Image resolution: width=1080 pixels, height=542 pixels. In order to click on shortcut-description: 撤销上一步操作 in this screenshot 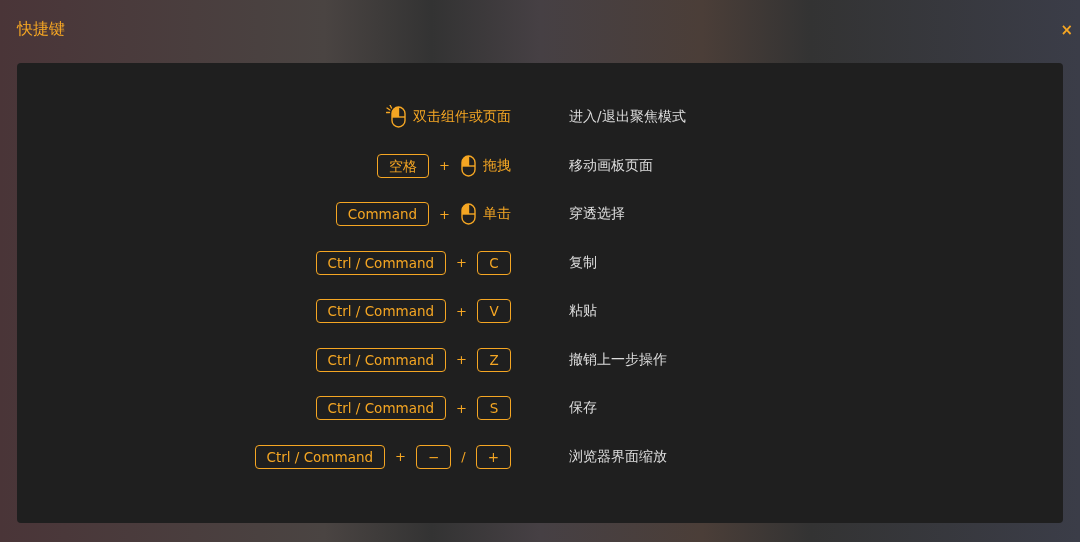, I will do `click(618, 359)`.